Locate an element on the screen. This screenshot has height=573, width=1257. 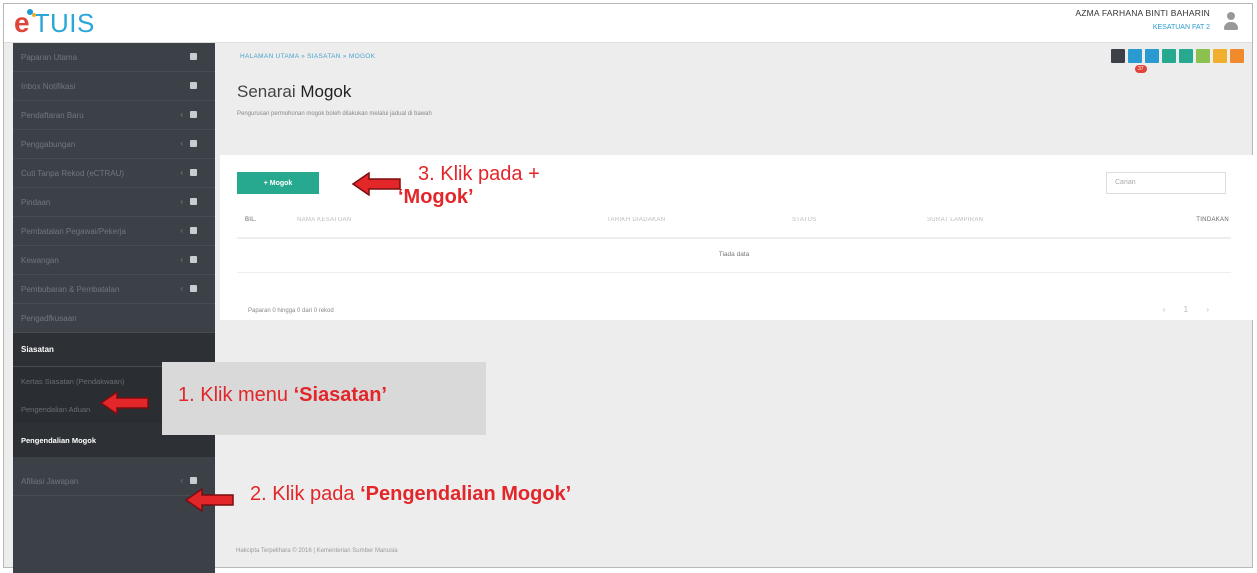
ban-icon is located at coordinates (193, 288).